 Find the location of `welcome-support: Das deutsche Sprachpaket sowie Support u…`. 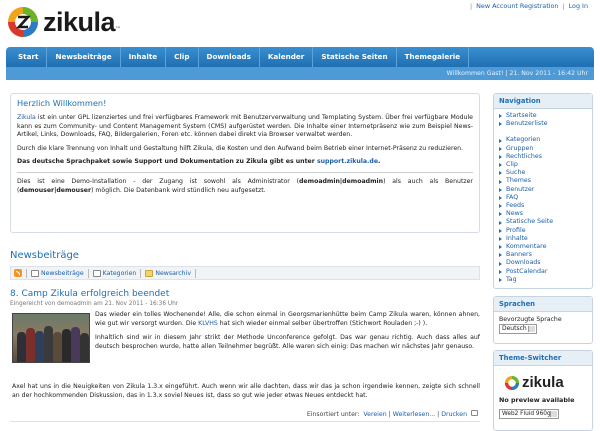

welcome-support: Das deutsche Sprachpaket sowie Support u… is located at coordinates (245, 162).